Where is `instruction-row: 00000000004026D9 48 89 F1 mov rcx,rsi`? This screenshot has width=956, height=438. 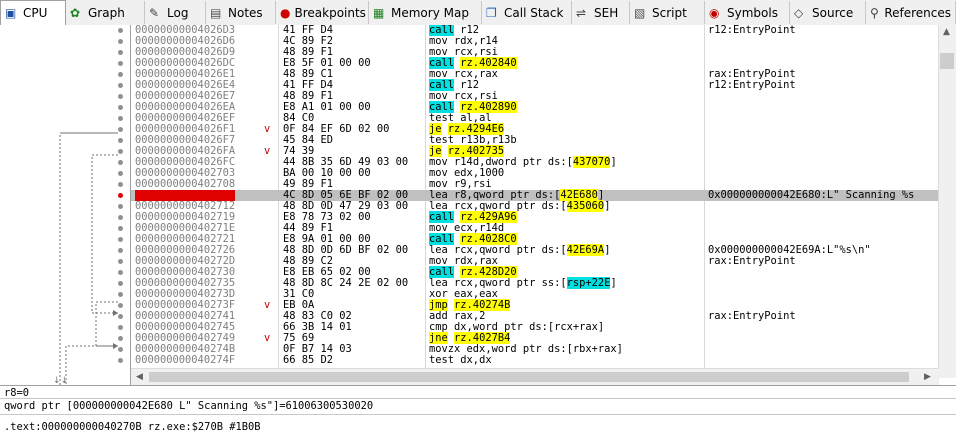
instruction-row: 00000000004026D9 48 89 F1 mov rcx,rsi is located at coordinates (535, 52).